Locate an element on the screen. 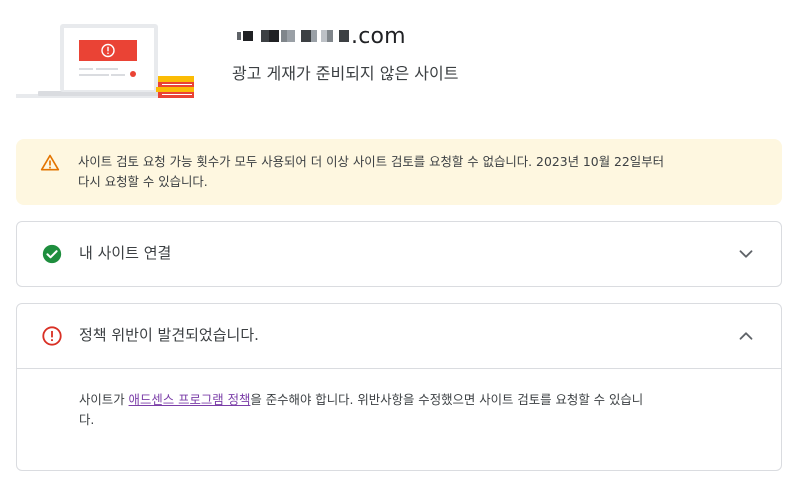 The image size is (800, 494). policy-body-line-2: 다. is located at coordinates (87, 419).